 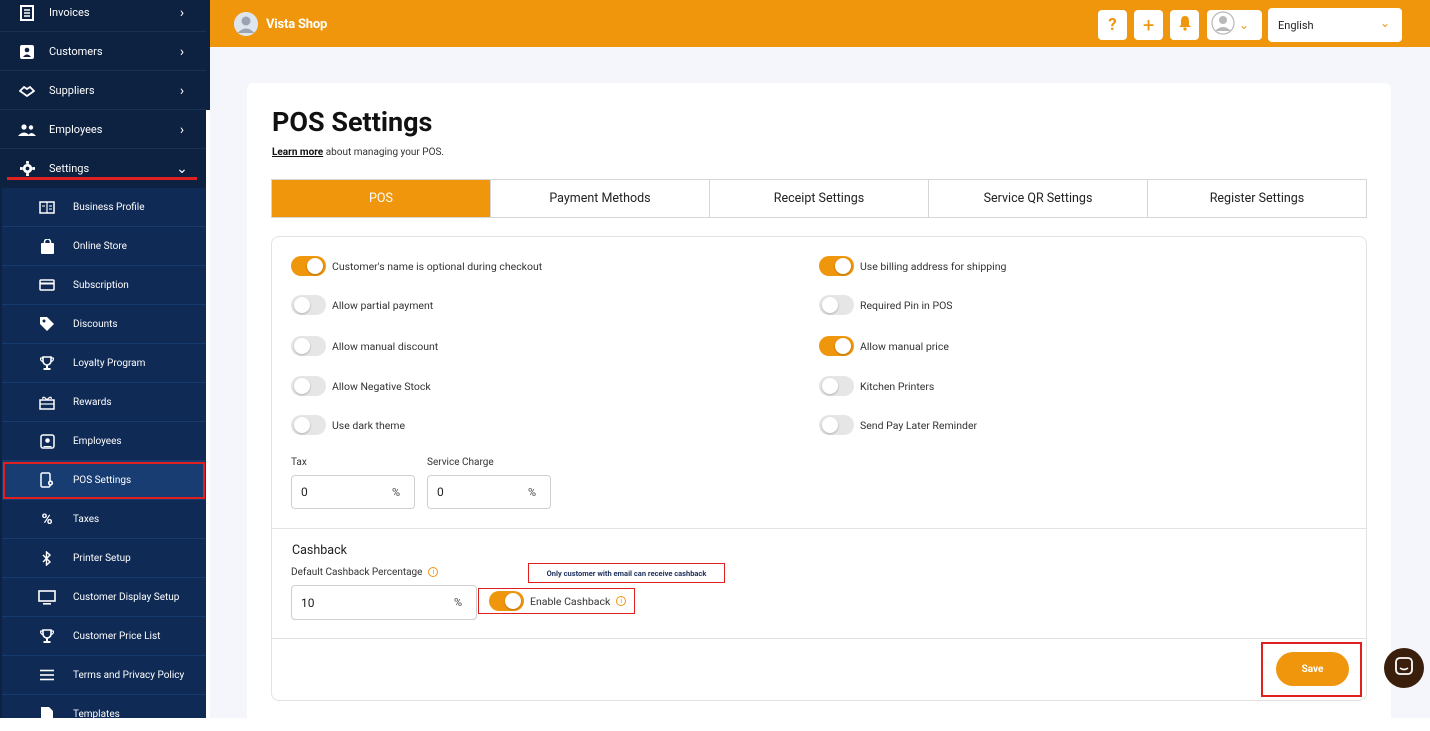 What do you see at coordinates (385, 152) in the screenshot?
I see `subtitle-text: about managing your POS.` at bounding box center [385, 152].